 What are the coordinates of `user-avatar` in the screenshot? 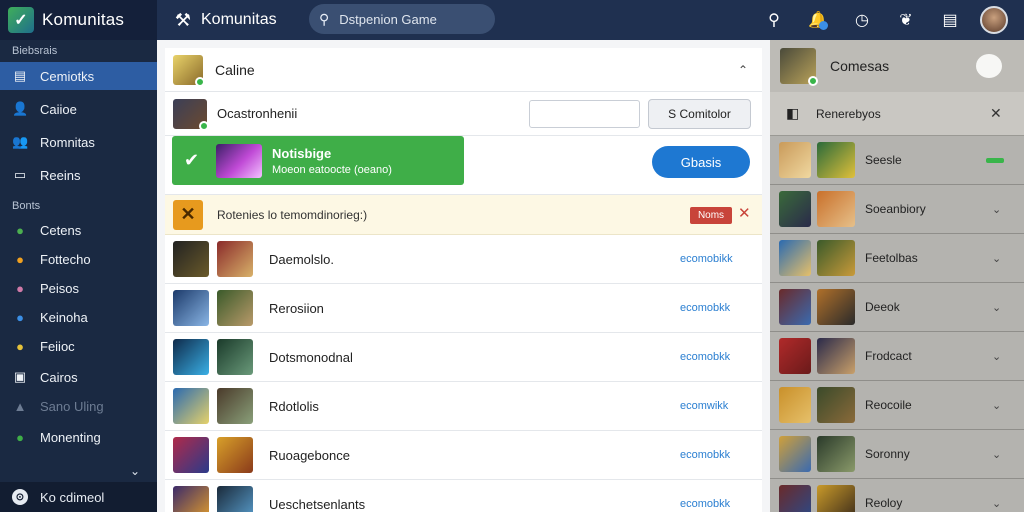 It's located at (994, 20).